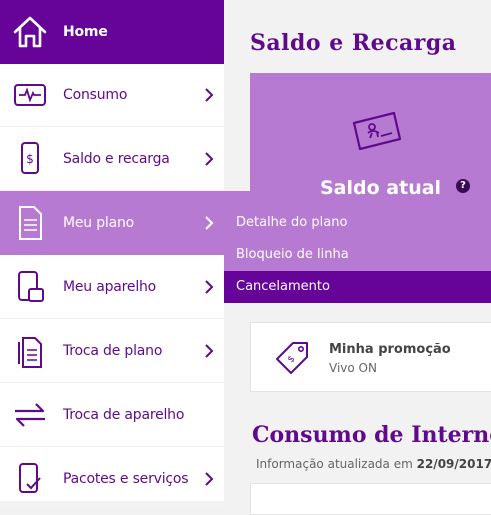 This screenshot has height=515, width=491. What do you see at coordinates (353, 43) in the screenshot?
I see `page-title: Saldo e Recarga` at bounding box center [353, 43].